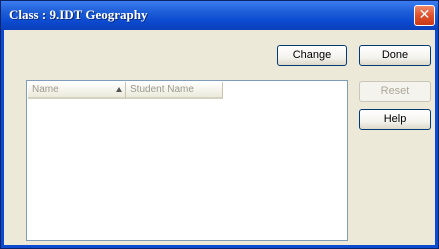 The width and height of the screenshot is (439, 249). What do you see at coordinates (77, 90) in the screenshot?
I see `column-header-name: Name` at bounding box center [77, 90].